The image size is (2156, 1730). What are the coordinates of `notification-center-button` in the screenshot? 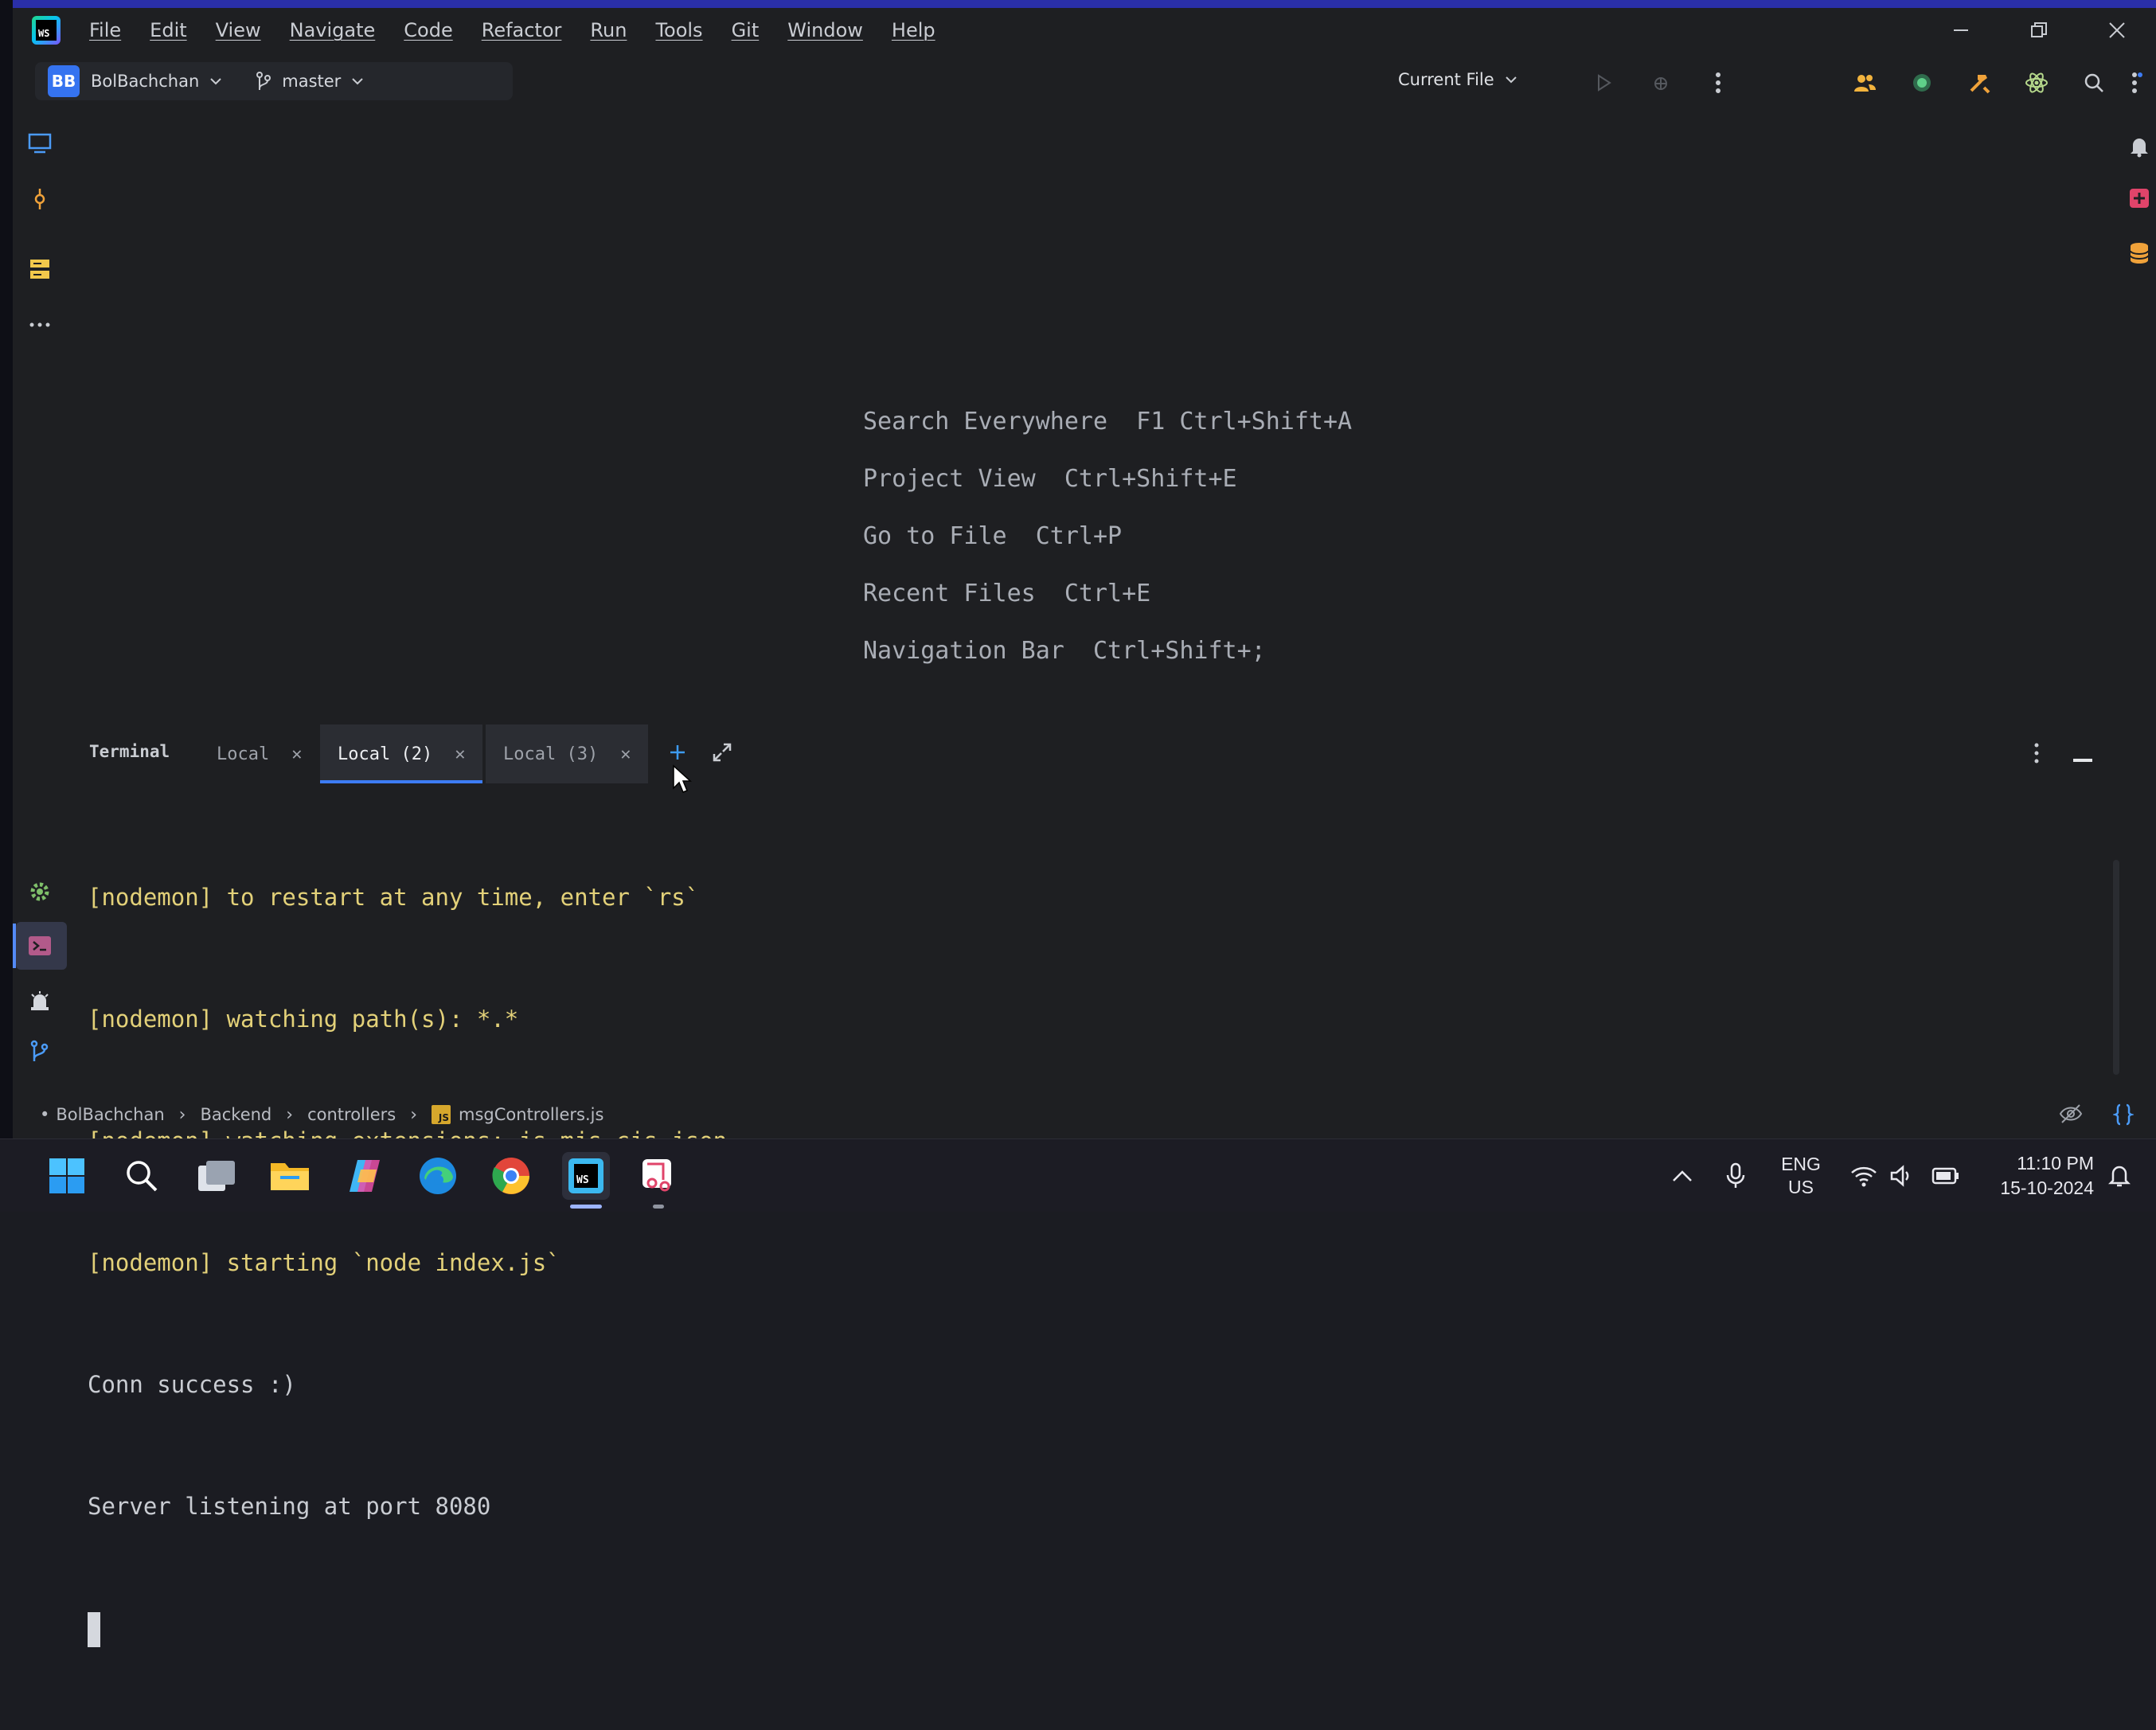 It's located at (2119, 1175).